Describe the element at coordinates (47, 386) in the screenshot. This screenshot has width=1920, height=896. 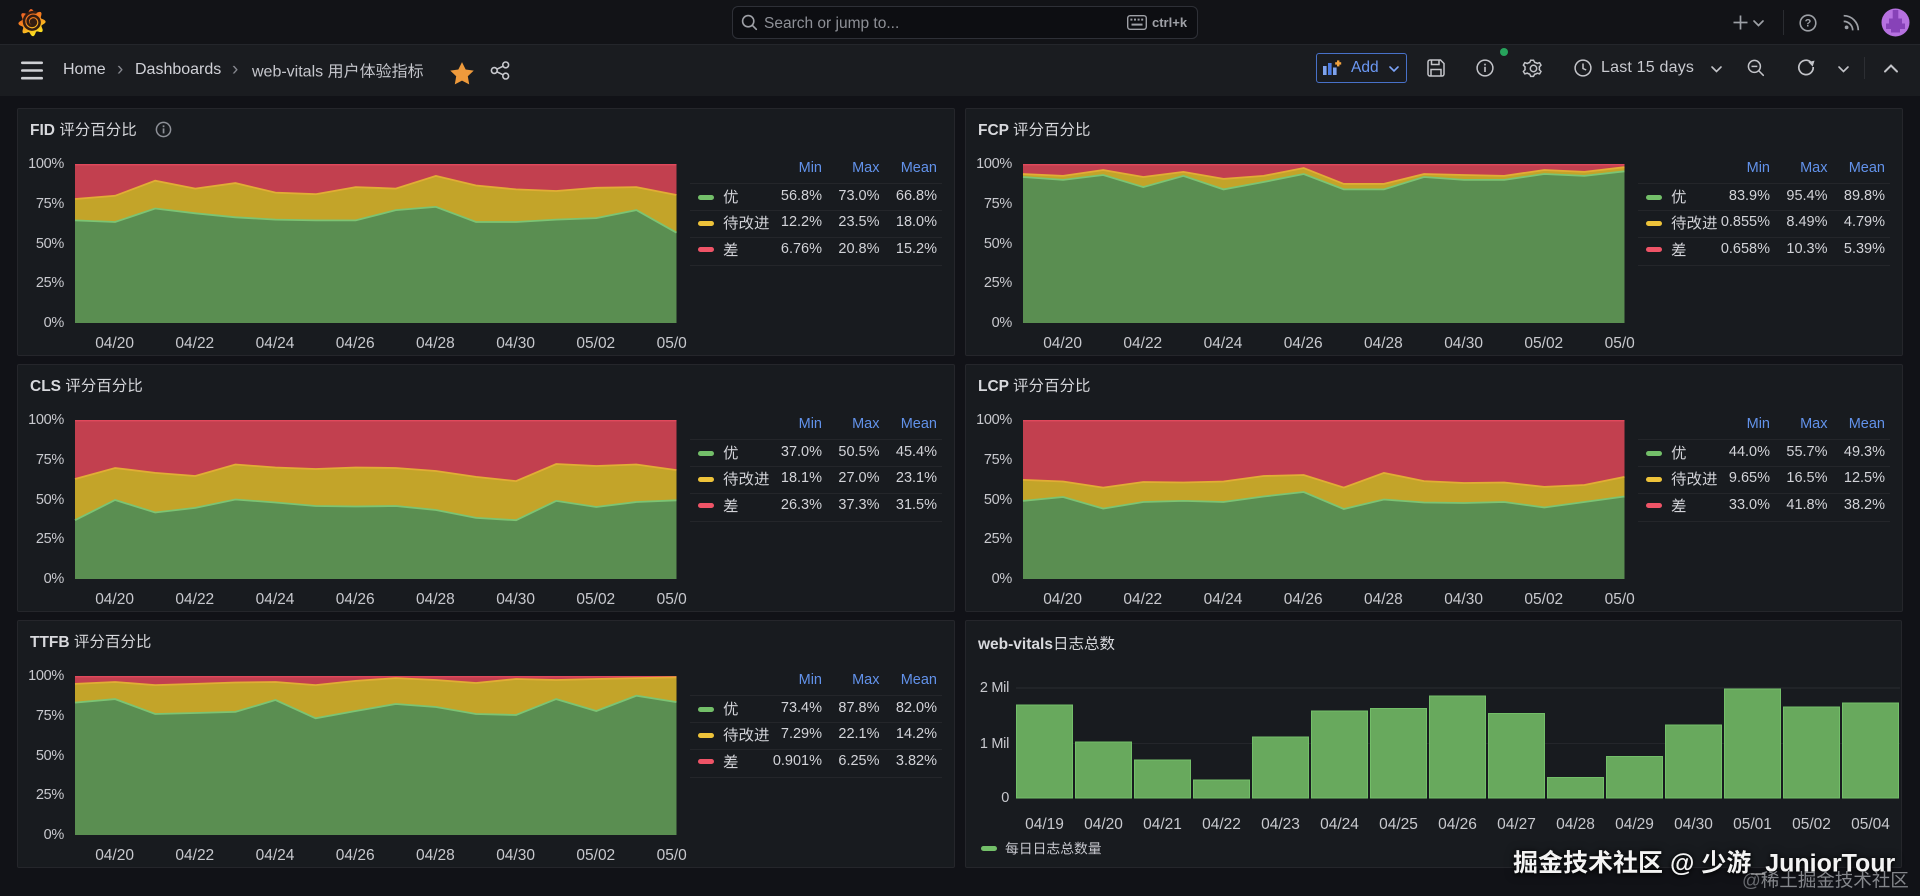
I see `svg-text: CLS` at that location.